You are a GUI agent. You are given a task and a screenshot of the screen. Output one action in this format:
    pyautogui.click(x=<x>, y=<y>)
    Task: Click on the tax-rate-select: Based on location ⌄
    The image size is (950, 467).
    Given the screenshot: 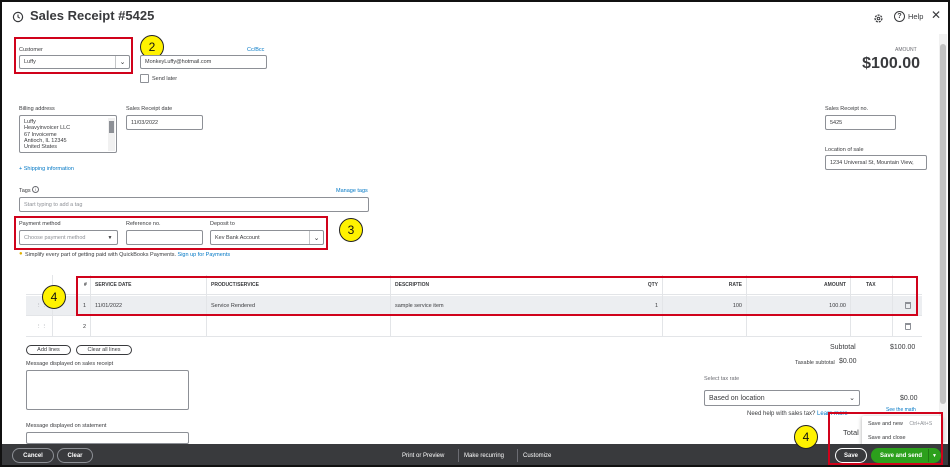 What is the action you would take?
    pyautogui.click(x=782, y=398)
    